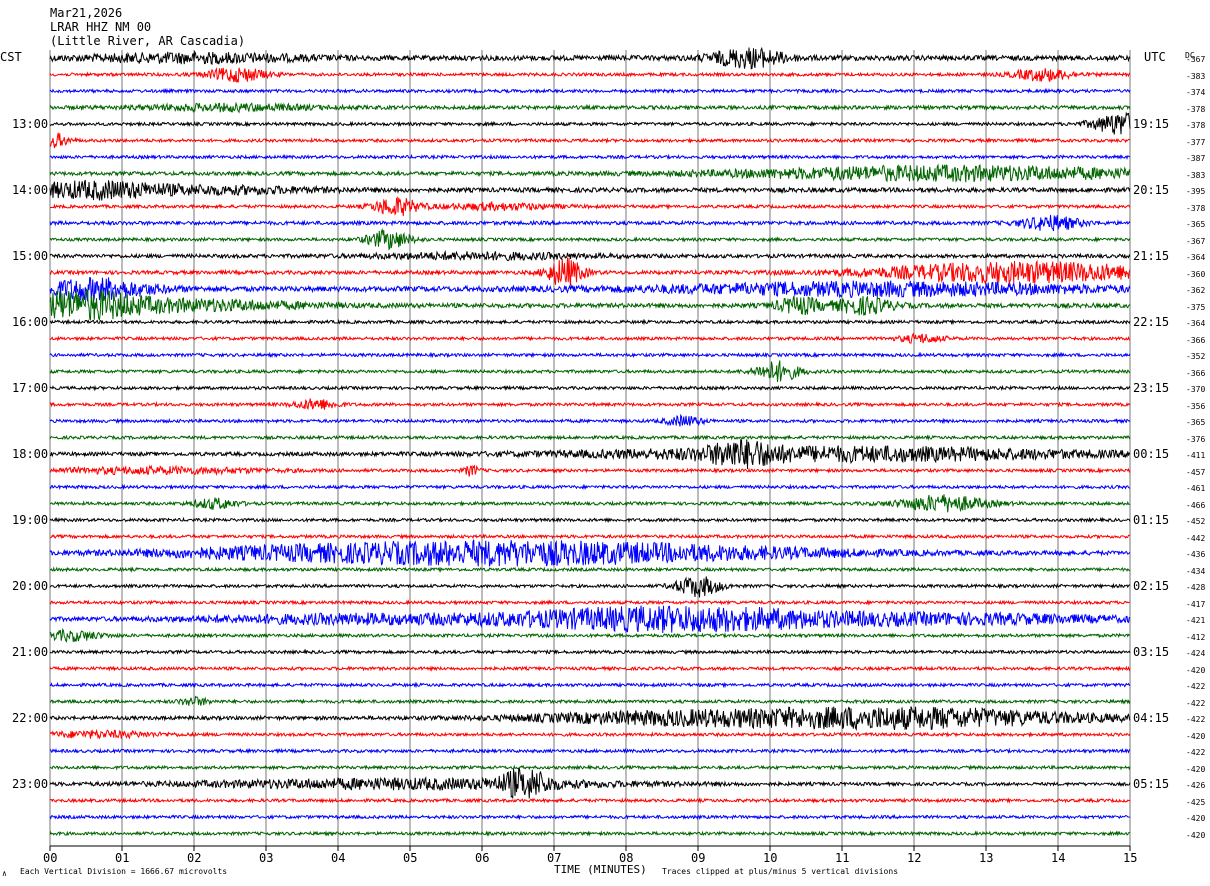 The image size is (1210, 886). What do you see at coordinates (1196, 76) in the screenshot?
I see `dc-offset-label: -383` at bounding box center [1196, 76].